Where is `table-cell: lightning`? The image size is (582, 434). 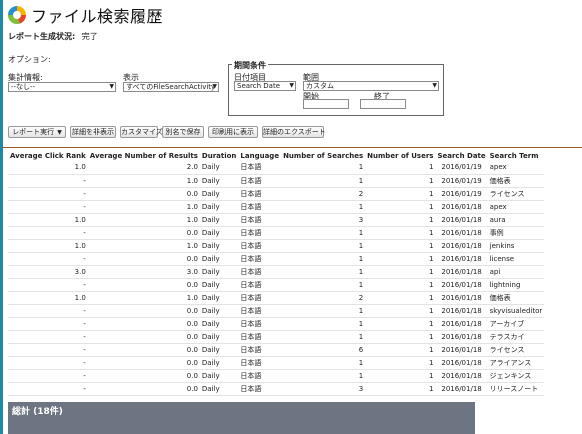 table-cell: lightning is located at coordinates (516, 285).